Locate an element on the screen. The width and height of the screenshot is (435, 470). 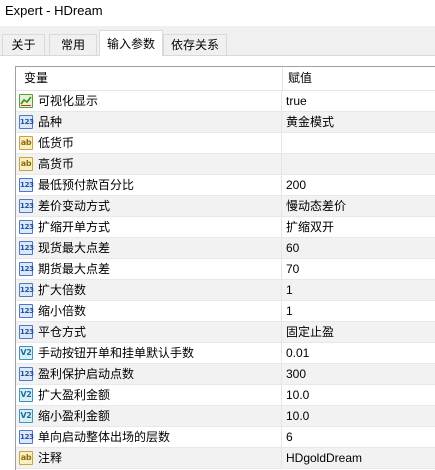
parameter-row: 123 单向启动整体出场的层数 6 is located at coordinates (225, 437).